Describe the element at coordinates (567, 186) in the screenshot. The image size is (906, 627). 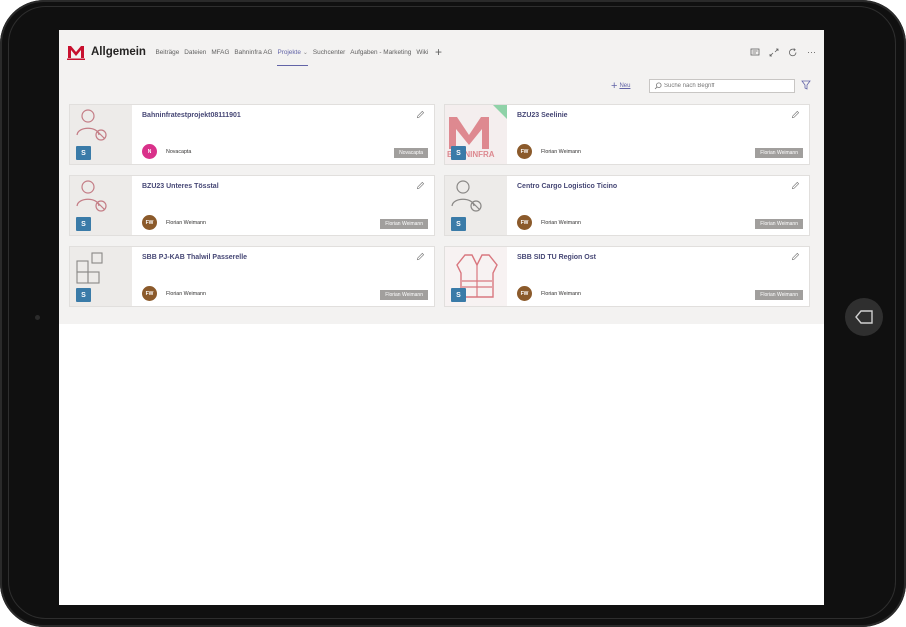
I see `project-title: Centro Cargo Logistico Ticino` at that location.